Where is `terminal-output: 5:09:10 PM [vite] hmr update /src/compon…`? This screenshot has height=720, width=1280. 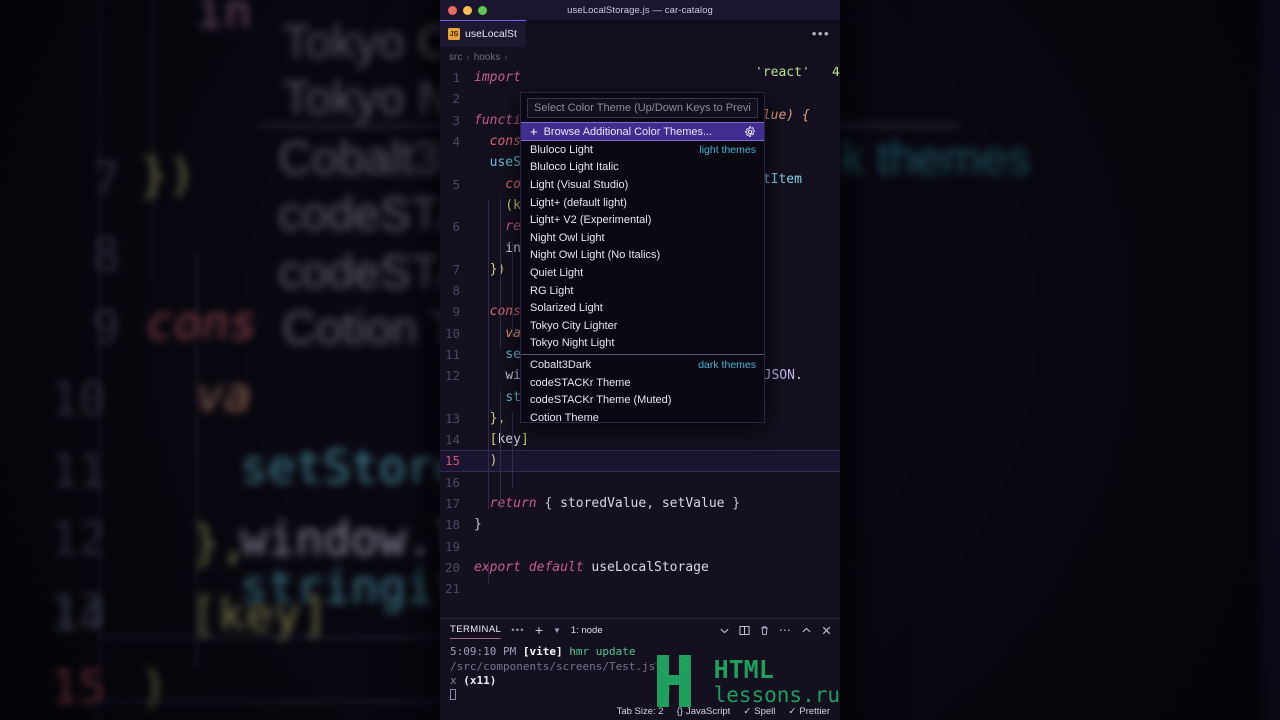
terminal-output: 5:09:10 PM [vite] hmr update /src/compon… is located at coordinates (640, 674).